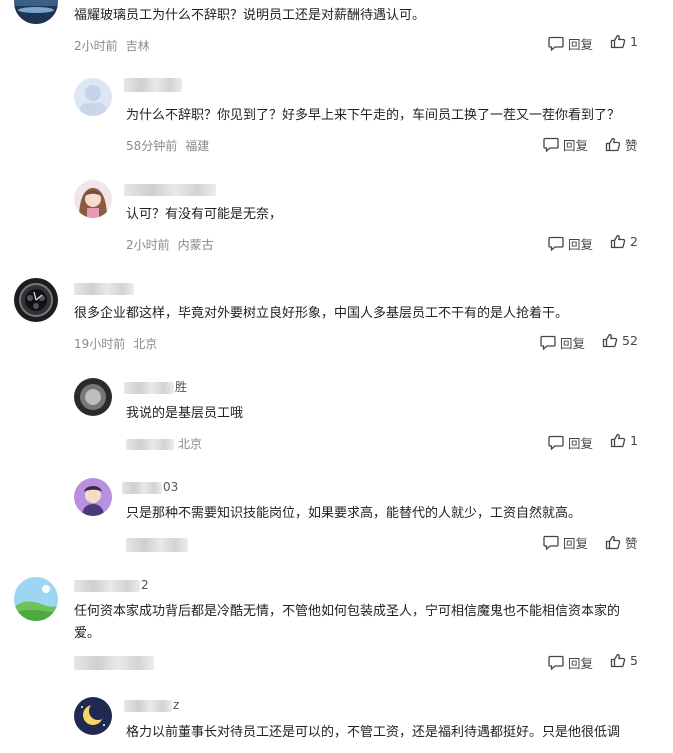  I want to click on like-count: 2, so click(634, 241).